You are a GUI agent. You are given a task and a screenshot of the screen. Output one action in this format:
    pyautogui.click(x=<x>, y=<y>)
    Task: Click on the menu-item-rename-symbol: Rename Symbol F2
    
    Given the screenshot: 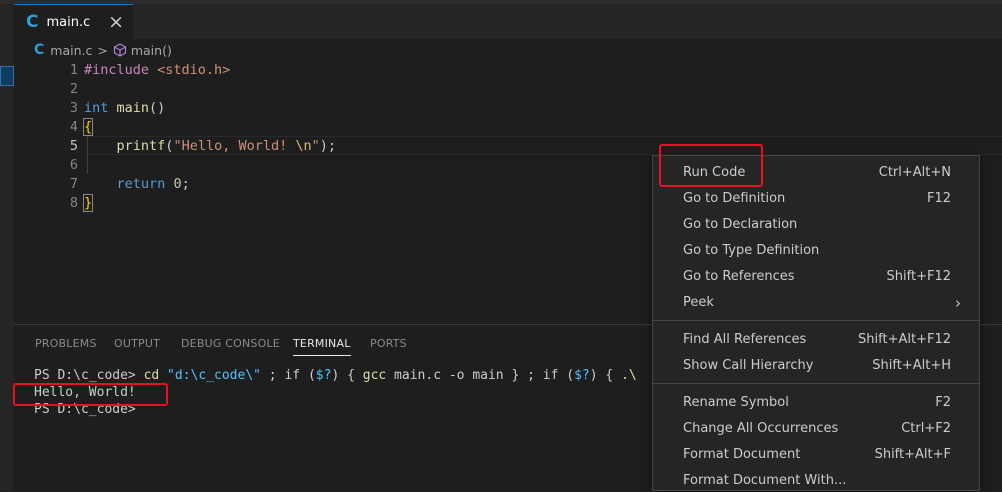 What is the action you would take?
    pyautogui.click(x=816, y=403)
    